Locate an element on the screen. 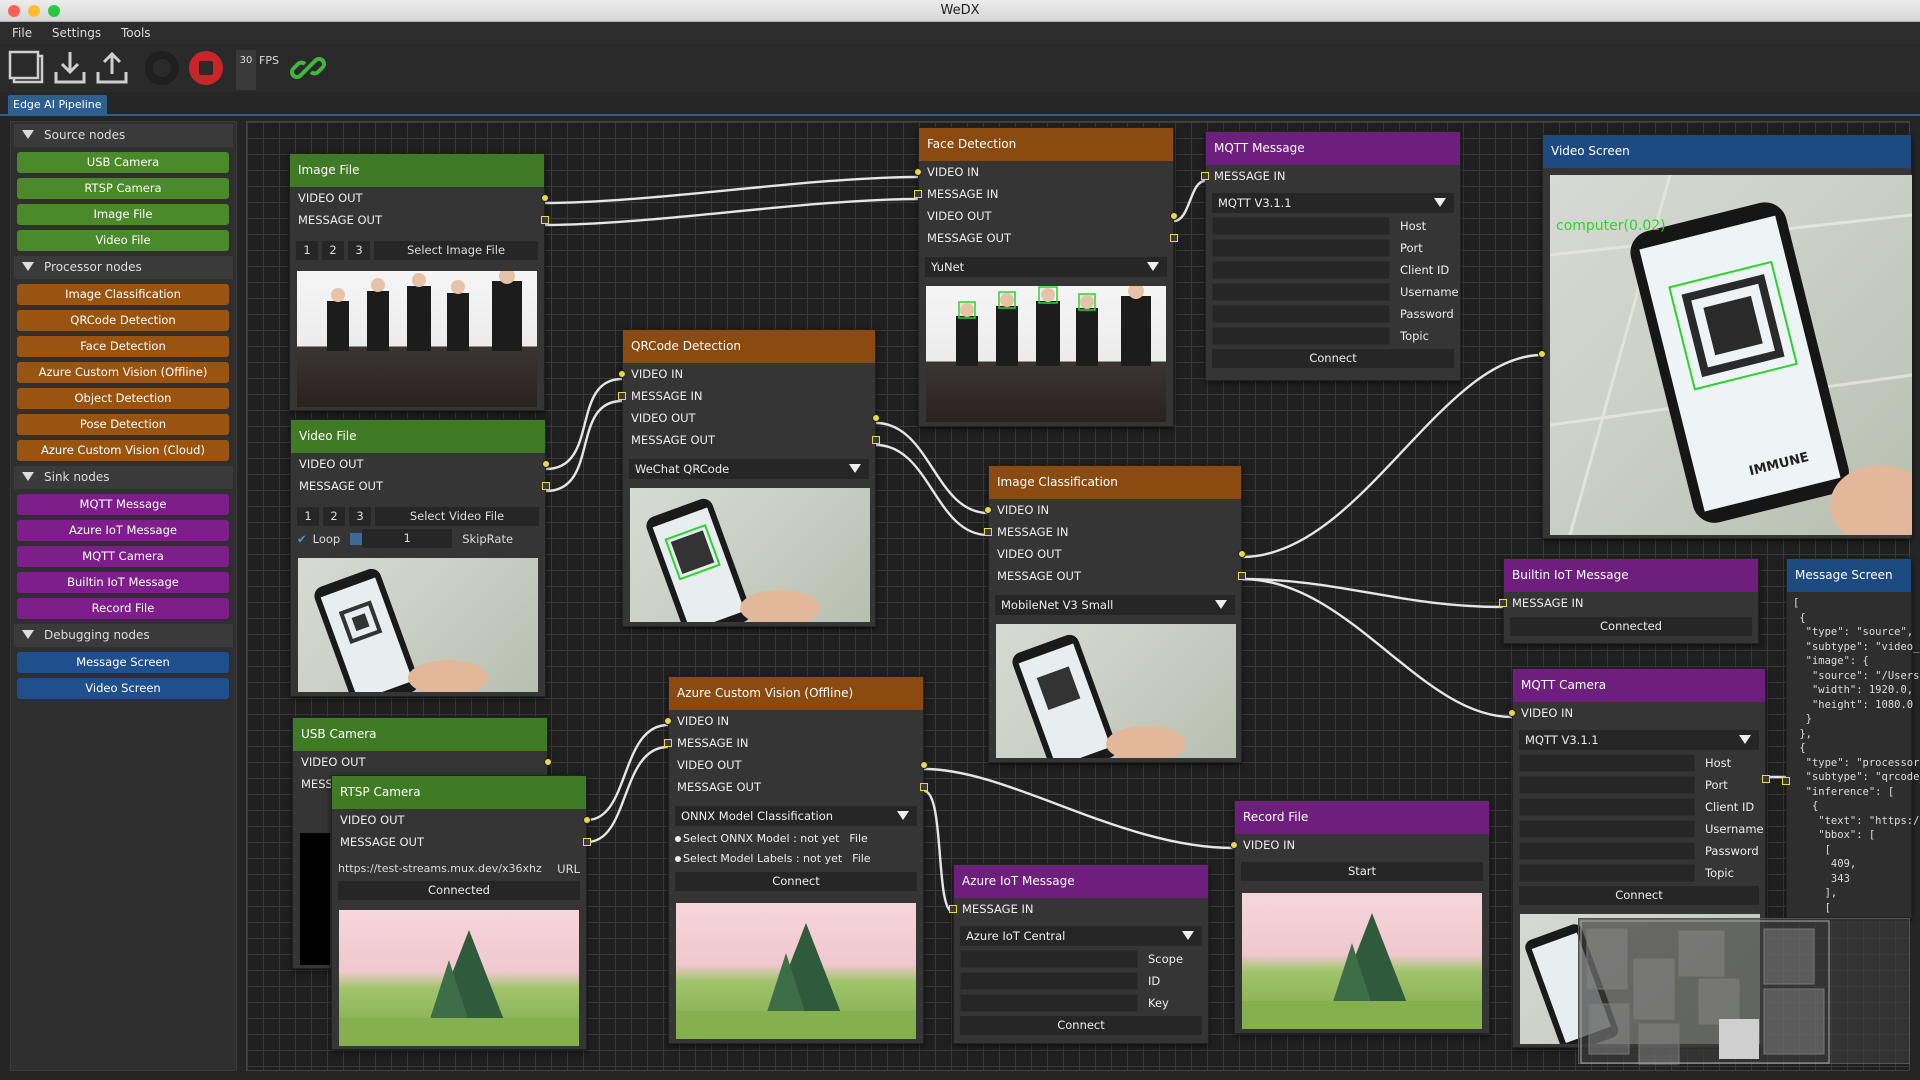  select-onnx-model-row: Select ONNX Model : not yet File is located at coordinates (796, 839).